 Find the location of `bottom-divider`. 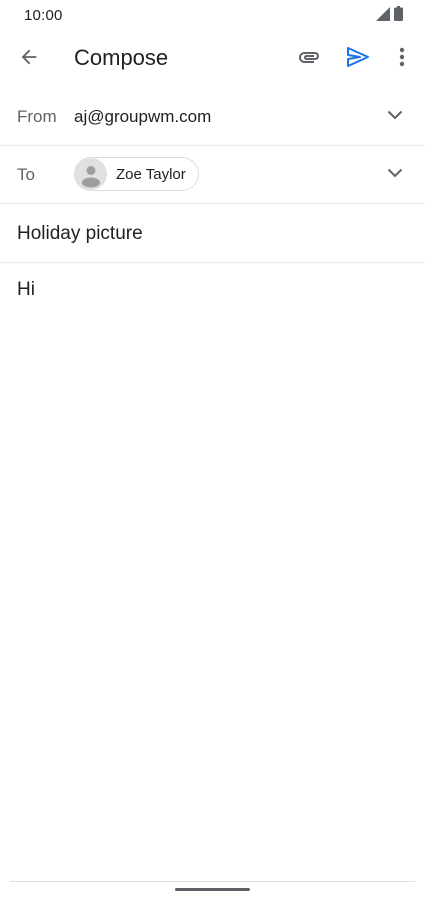

bottom-divider is located at coordinates (212, 881).